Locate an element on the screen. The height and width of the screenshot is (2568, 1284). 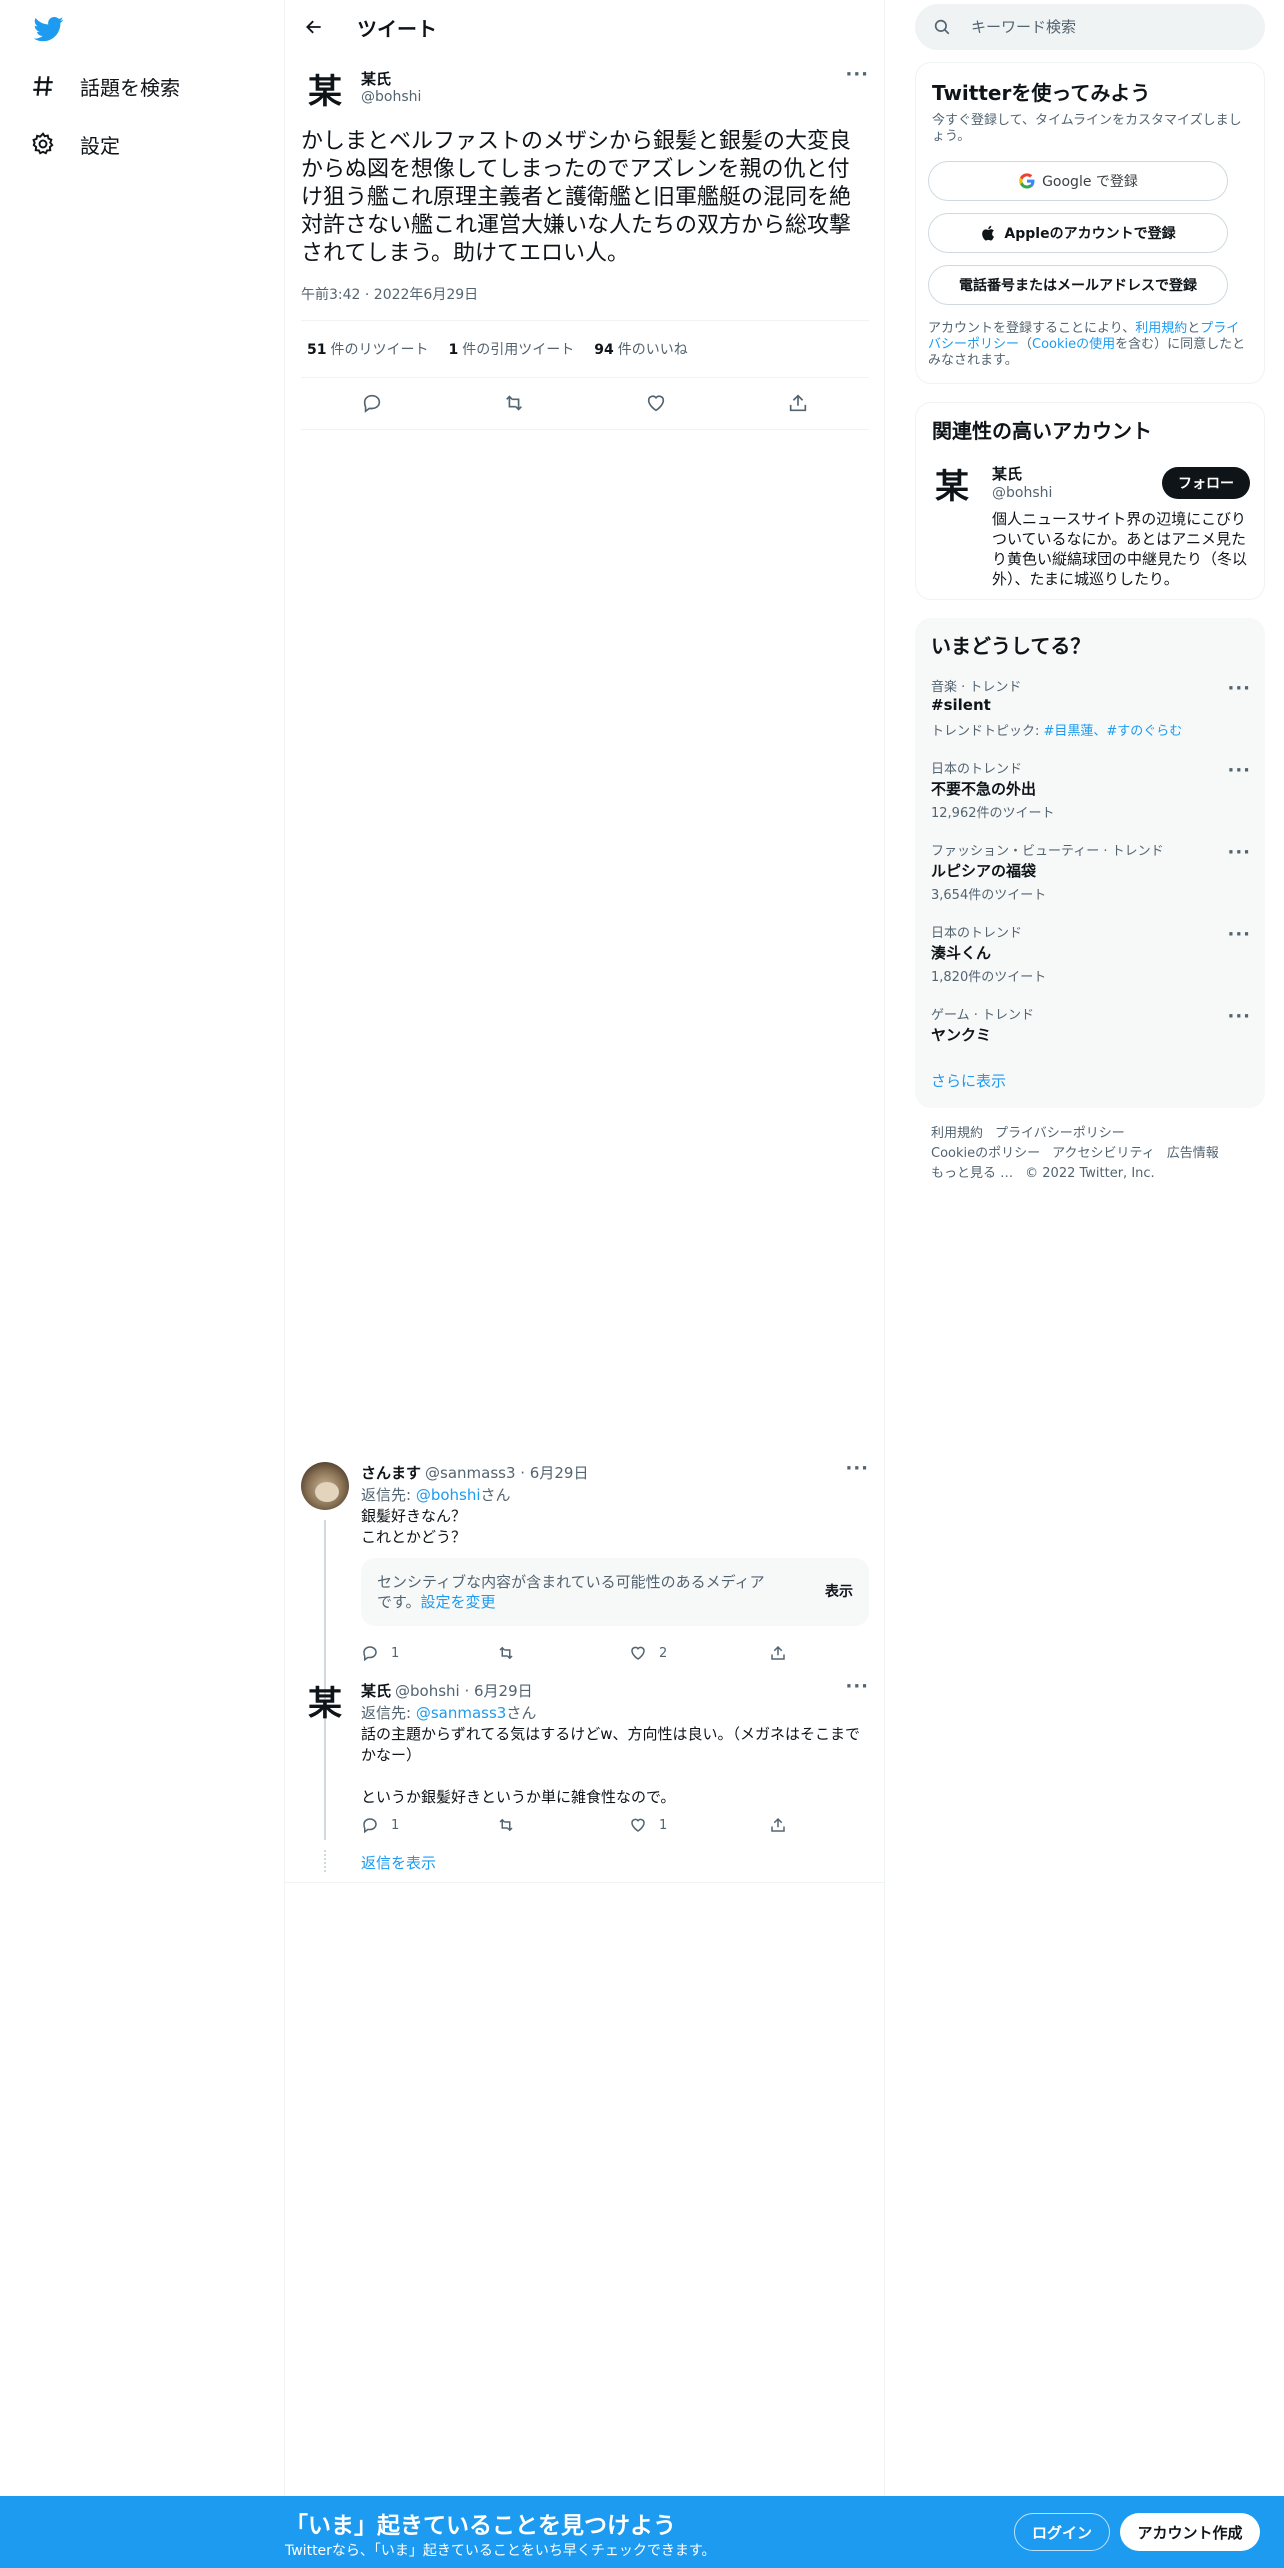
show-media-button: 表示 is located at coordinates (839, 1591).